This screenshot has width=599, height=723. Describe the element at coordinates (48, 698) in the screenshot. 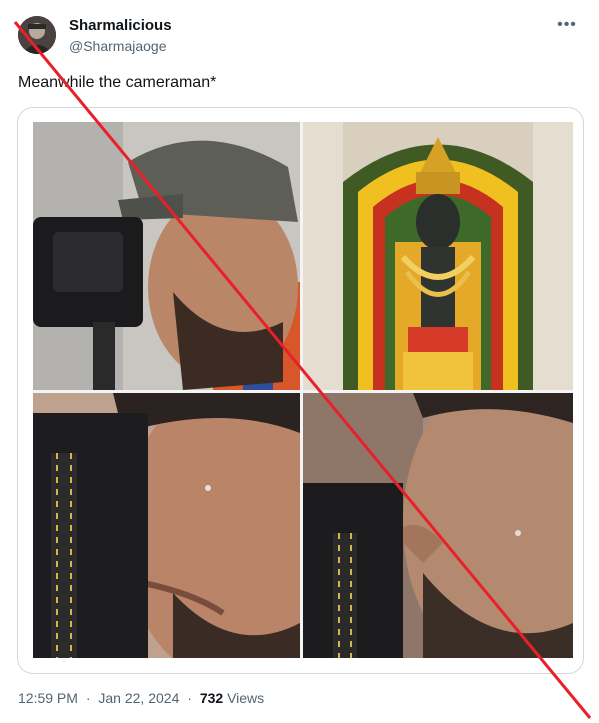

I see `tweet-time: 12:59 PM` at that location.